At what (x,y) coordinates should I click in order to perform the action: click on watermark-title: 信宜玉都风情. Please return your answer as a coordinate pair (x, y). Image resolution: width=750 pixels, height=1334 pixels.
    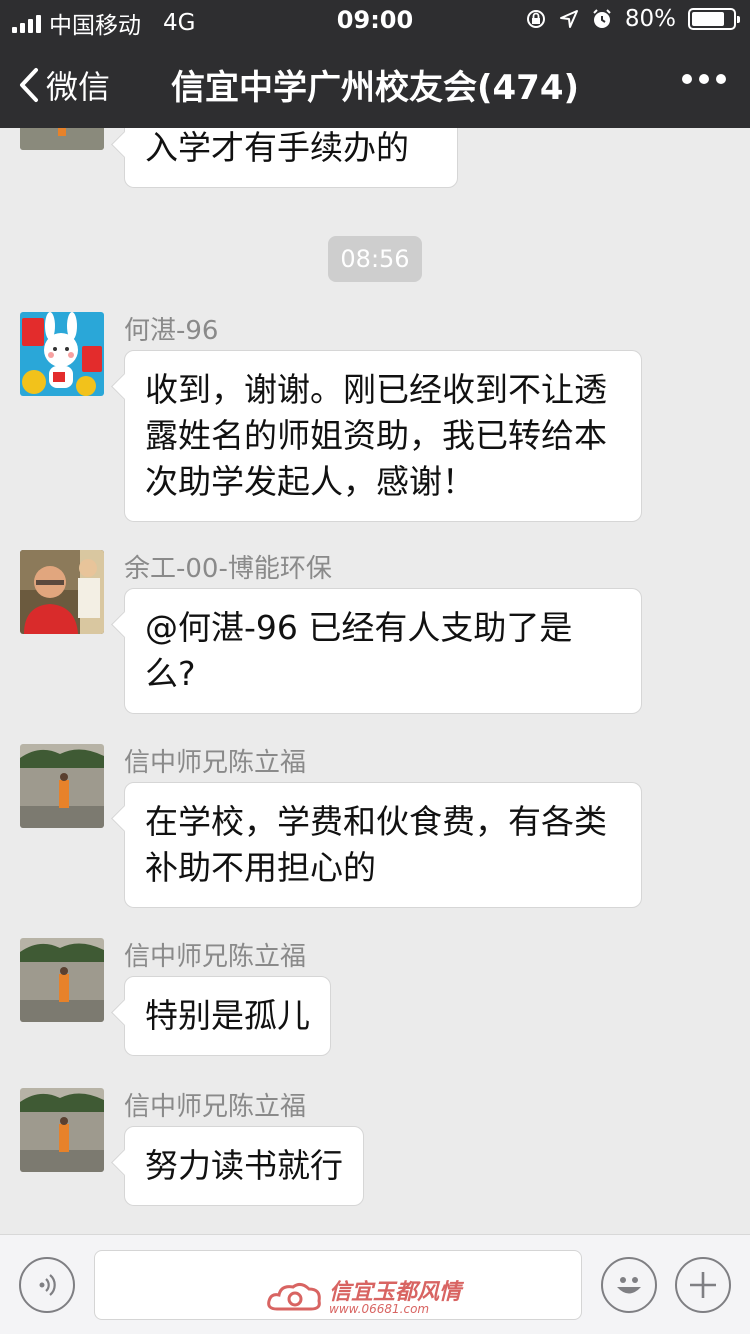
    Looking at the image, I should click on (395, 1292).